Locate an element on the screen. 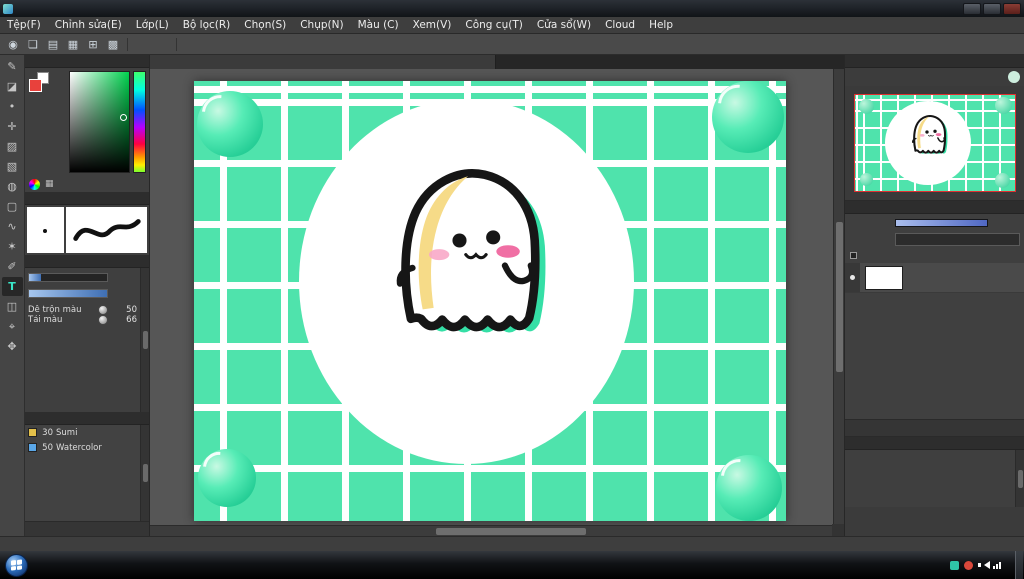  menu-item: Chọn(S) is located at coordinates (265, 25).